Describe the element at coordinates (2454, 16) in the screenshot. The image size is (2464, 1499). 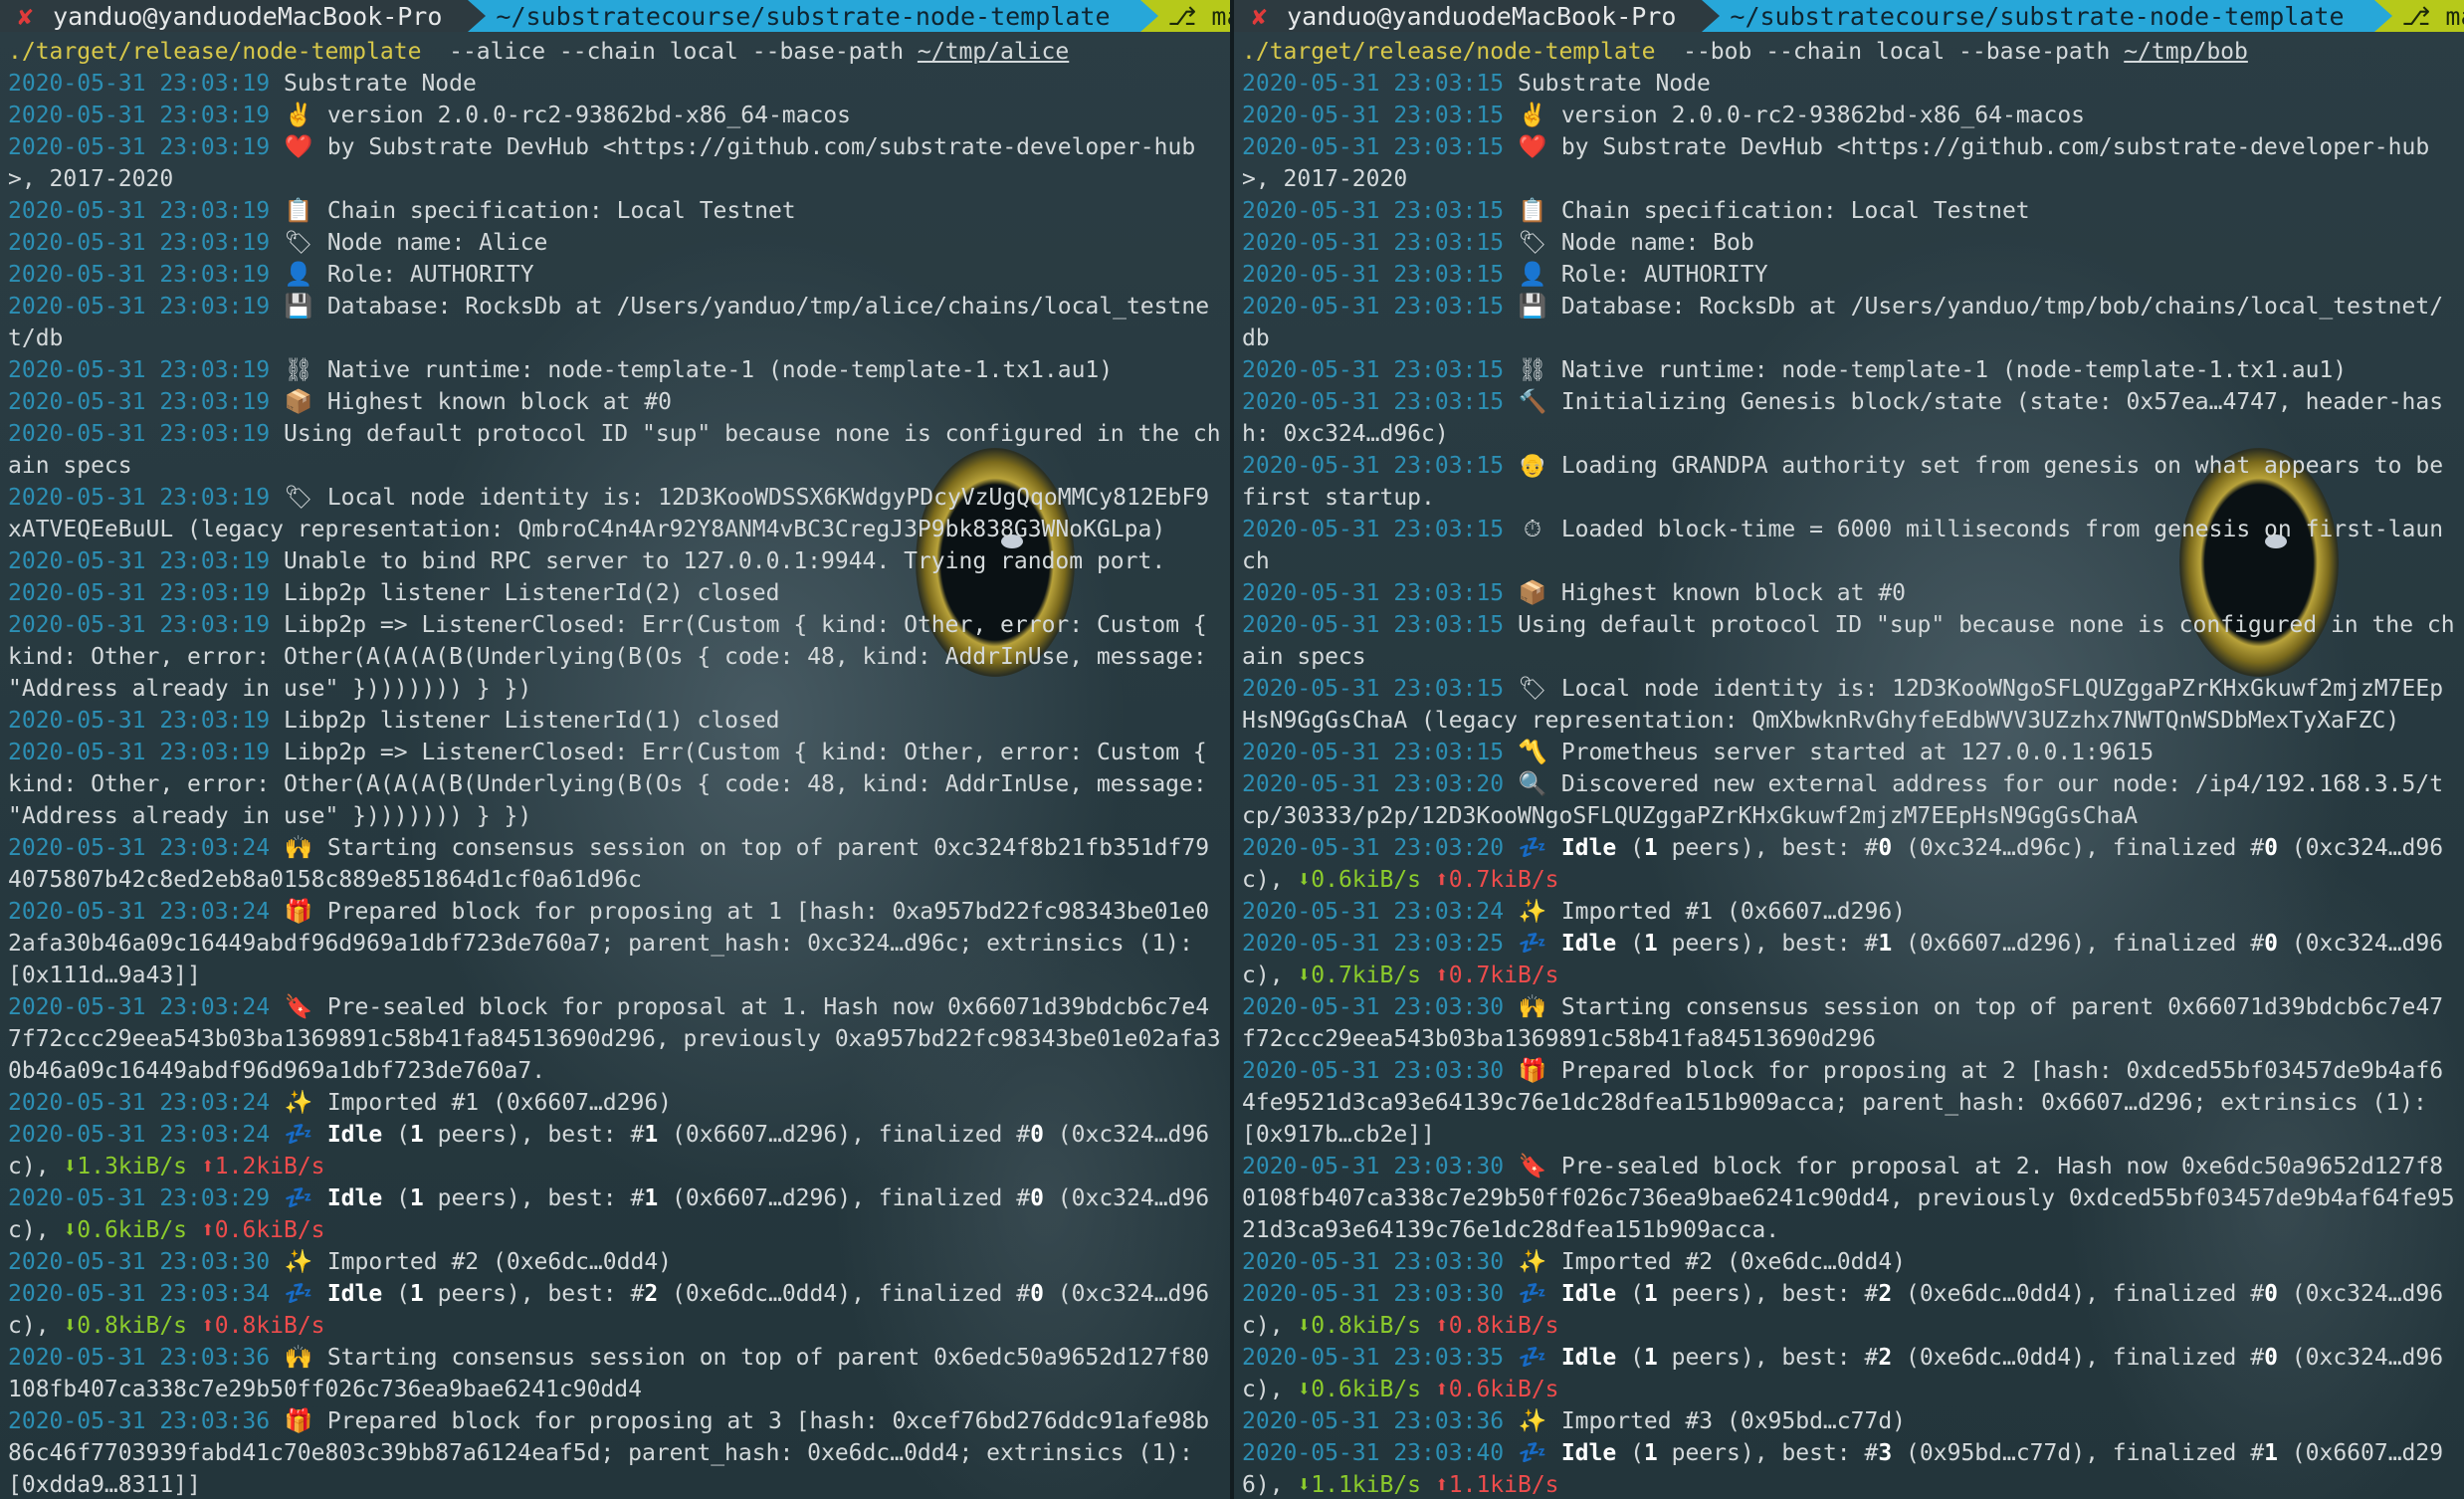
I see `branch-text: master` at that location.